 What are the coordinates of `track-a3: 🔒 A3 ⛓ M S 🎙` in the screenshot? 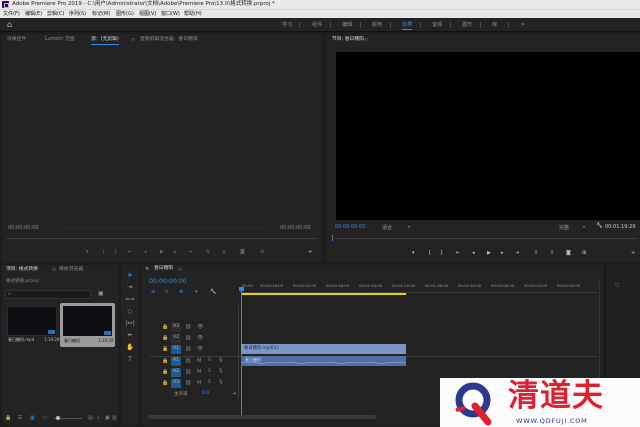 It's located at (195, 383).